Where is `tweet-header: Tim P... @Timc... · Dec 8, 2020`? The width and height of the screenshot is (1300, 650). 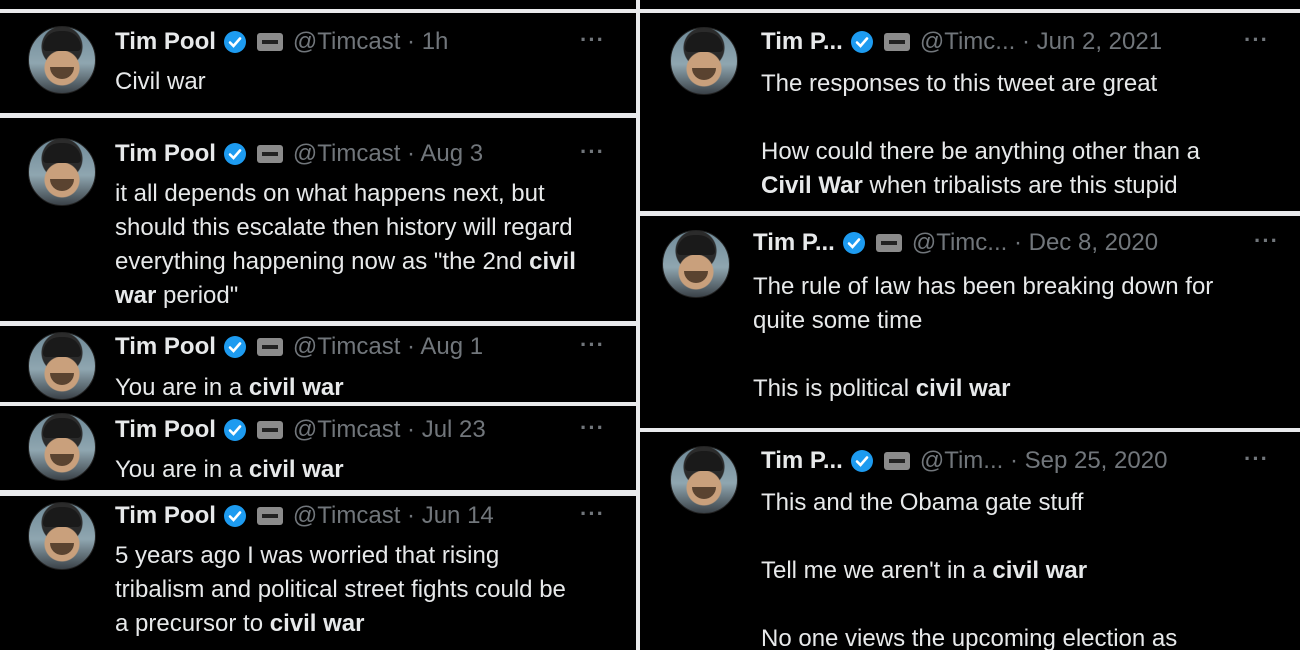
tweet-header: Tim P... @Timc... · Dec 8, 2020 is located at coordinates (955, 243).